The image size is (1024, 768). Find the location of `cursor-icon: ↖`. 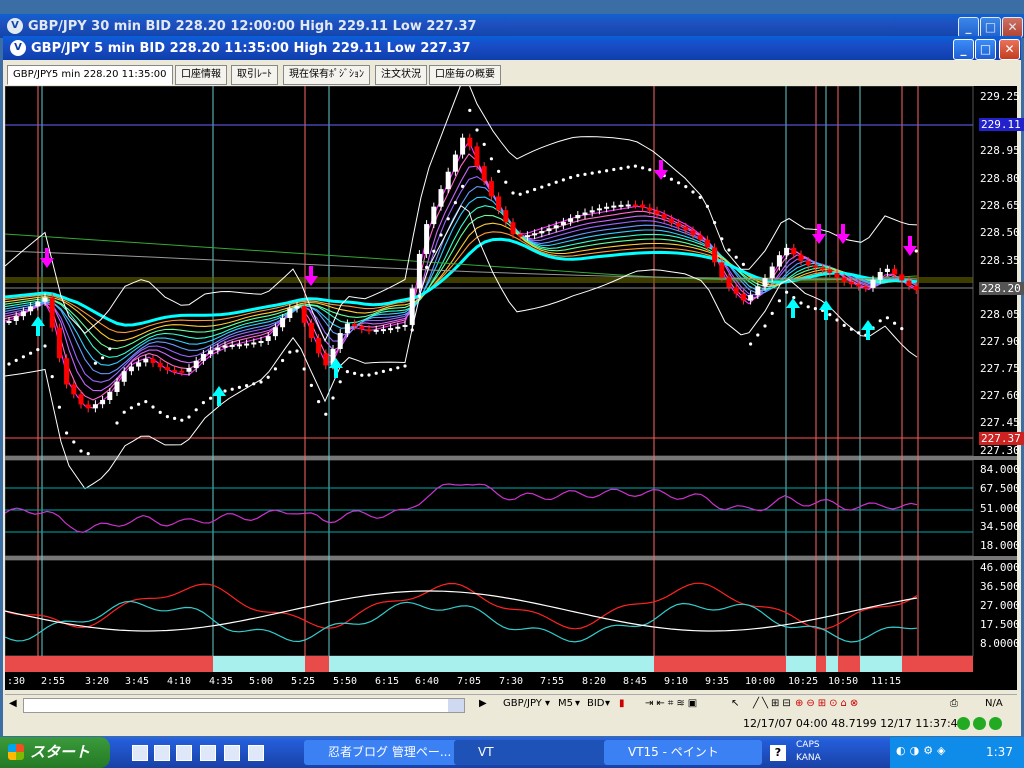

cursor-icon: ↖ is located at coordinates (735, 703).